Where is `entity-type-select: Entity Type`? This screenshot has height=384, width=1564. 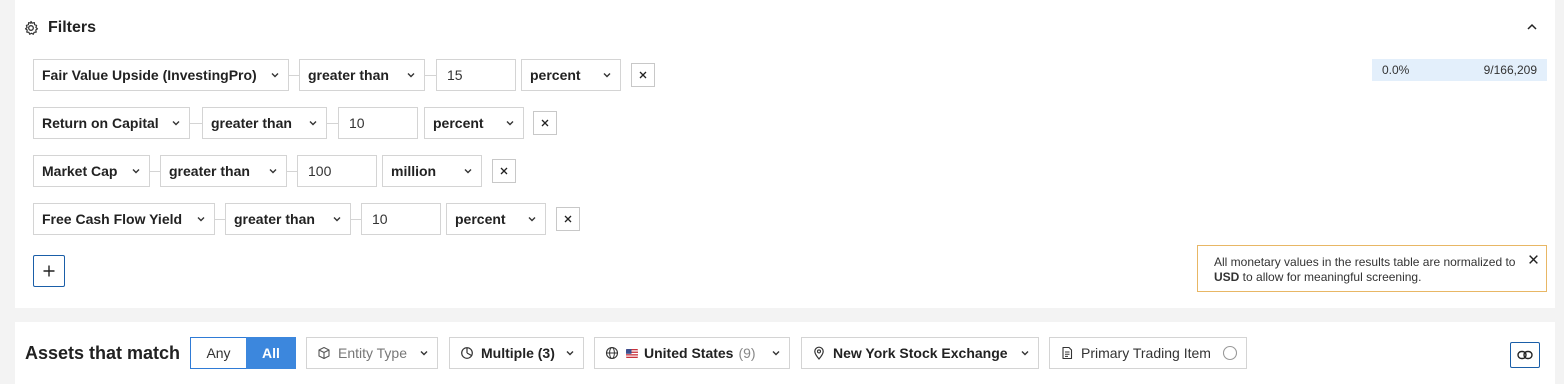
entity-type-select: Entity Type is located at coordinates (372, 353).